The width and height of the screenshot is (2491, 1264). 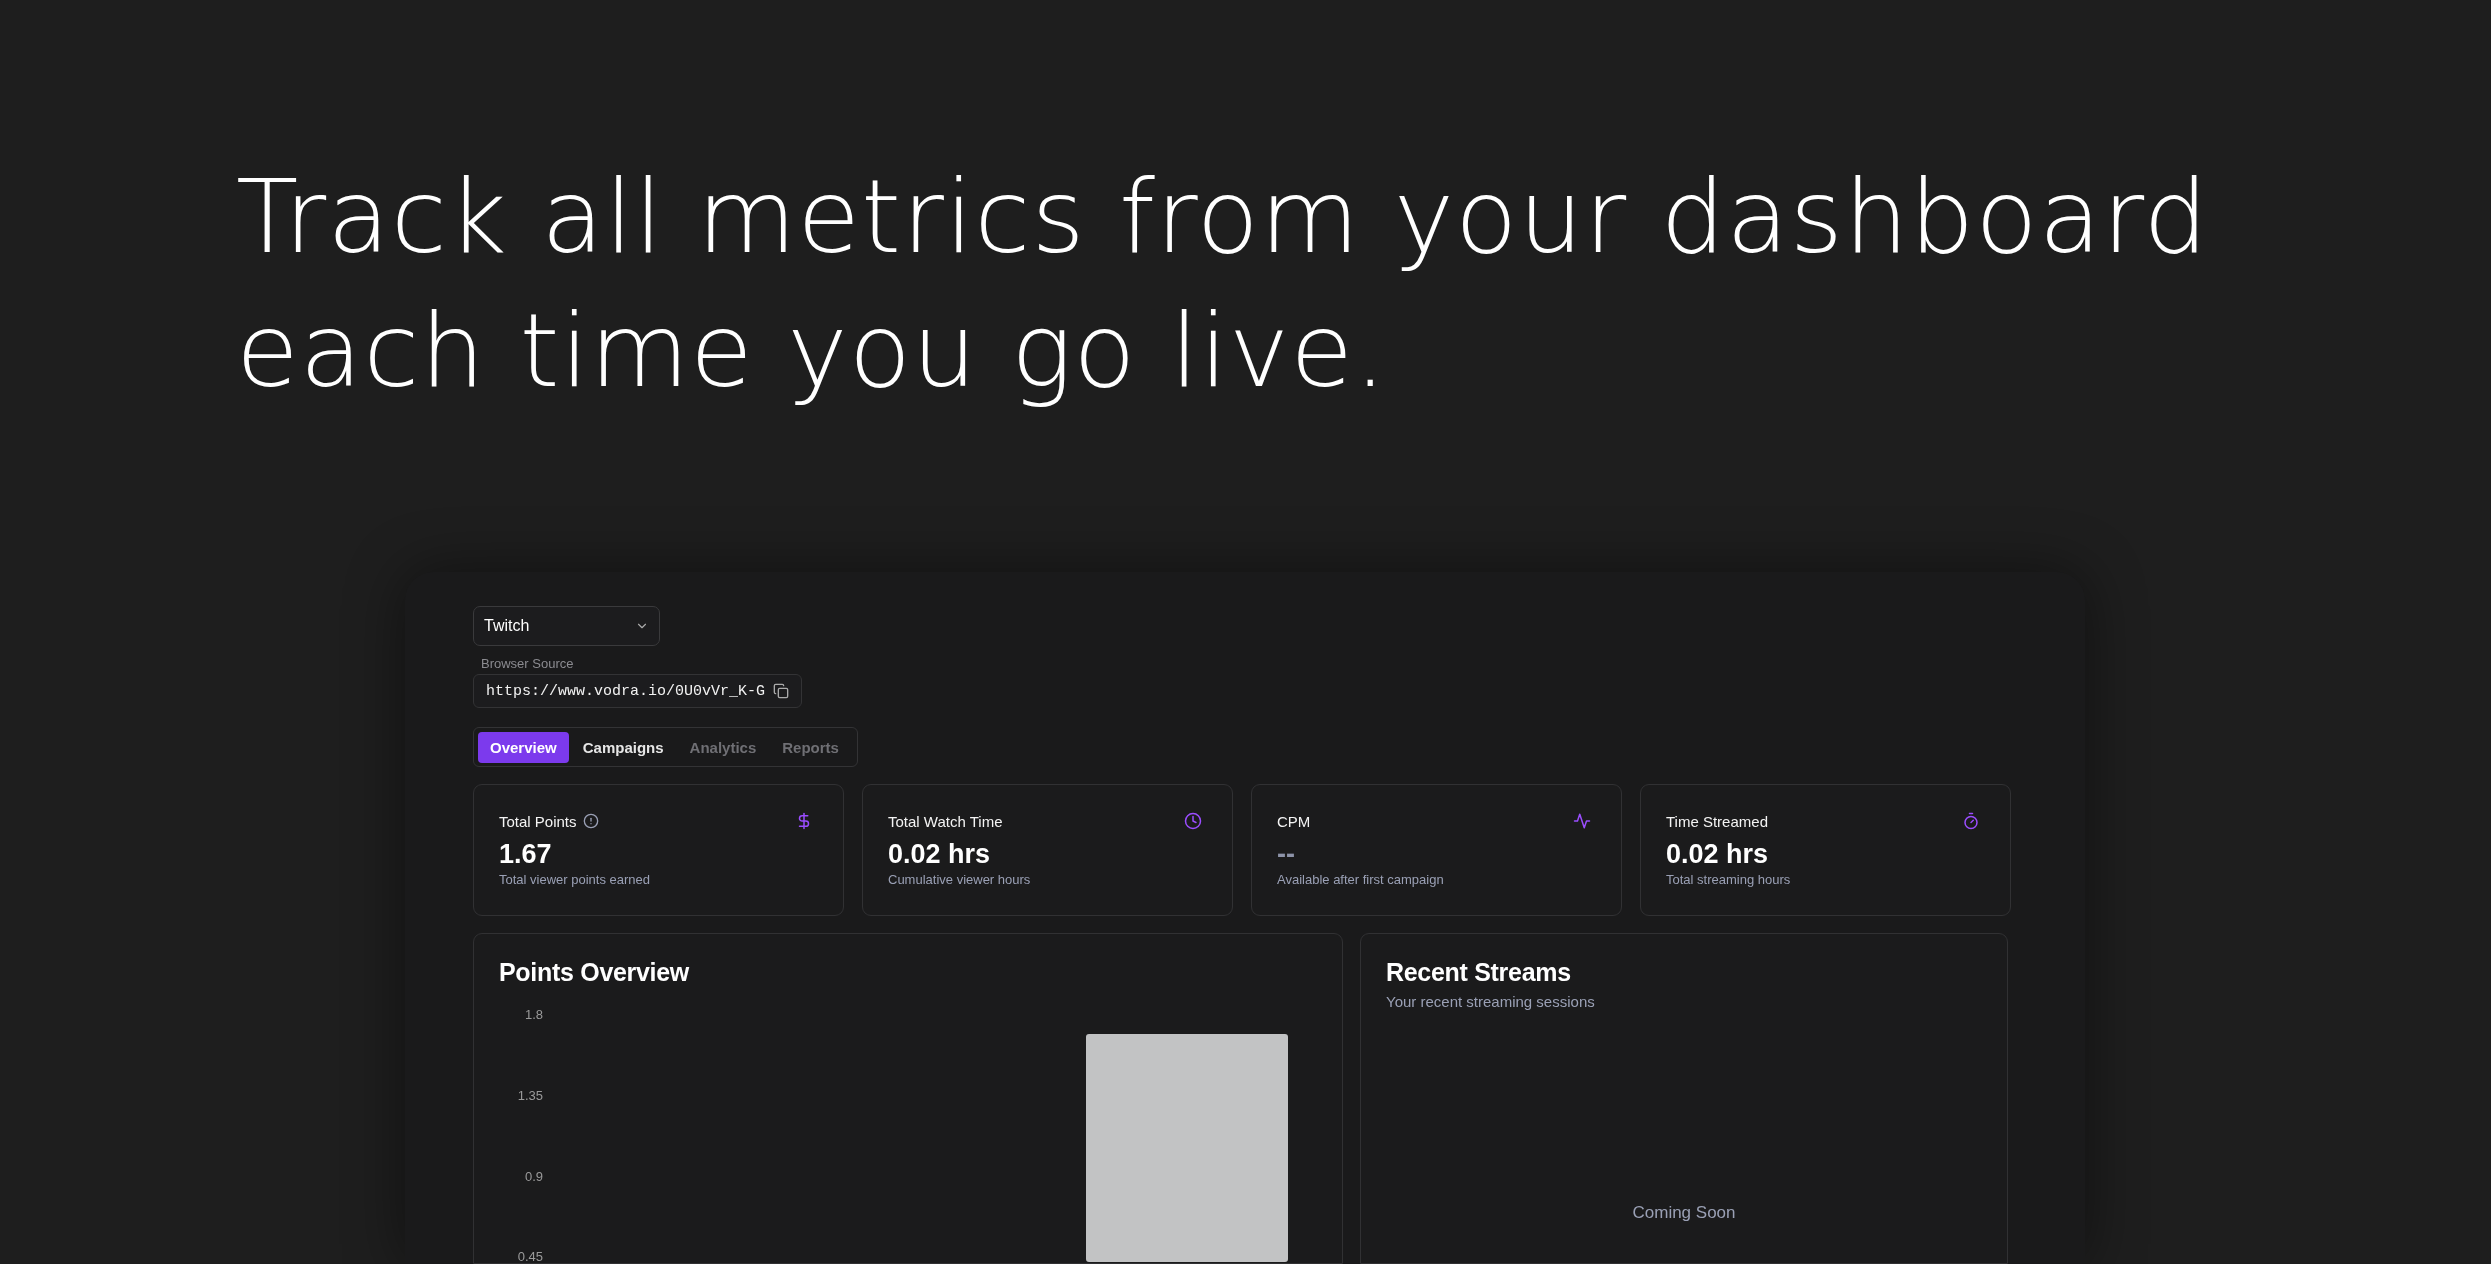 I want to click on field-label: Browser Source, so click(x=527, y=663).